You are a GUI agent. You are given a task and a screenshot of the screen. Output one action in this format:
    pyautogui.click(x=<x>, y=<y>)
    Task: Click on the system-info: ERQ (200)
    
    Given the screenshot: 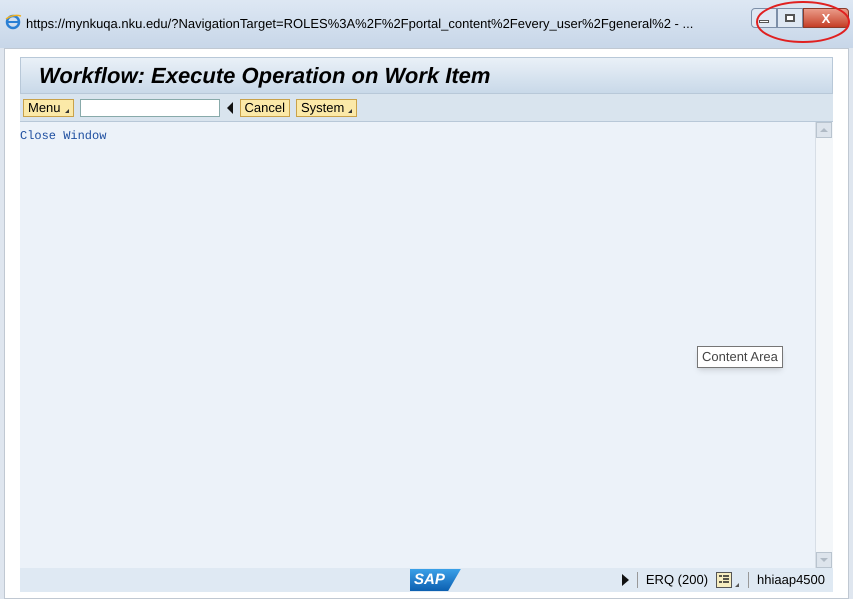 What is the action you would take?
    pyautogui.click(x=677, y=580)
    